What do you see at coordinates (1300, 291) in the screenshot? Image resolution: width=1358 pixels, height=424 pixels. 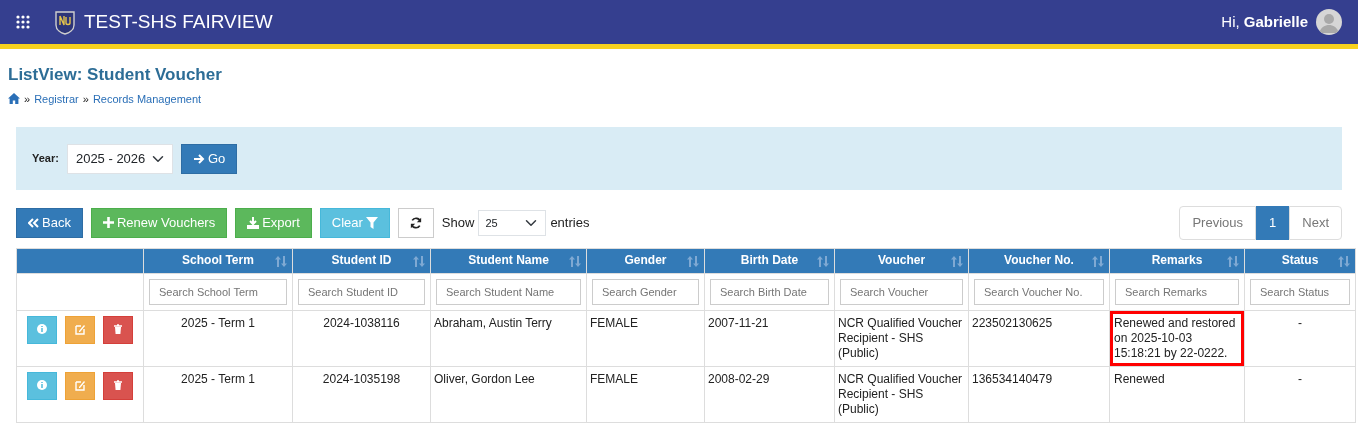 I see `search-field: Search Status` at bounding box center [1300, 291].